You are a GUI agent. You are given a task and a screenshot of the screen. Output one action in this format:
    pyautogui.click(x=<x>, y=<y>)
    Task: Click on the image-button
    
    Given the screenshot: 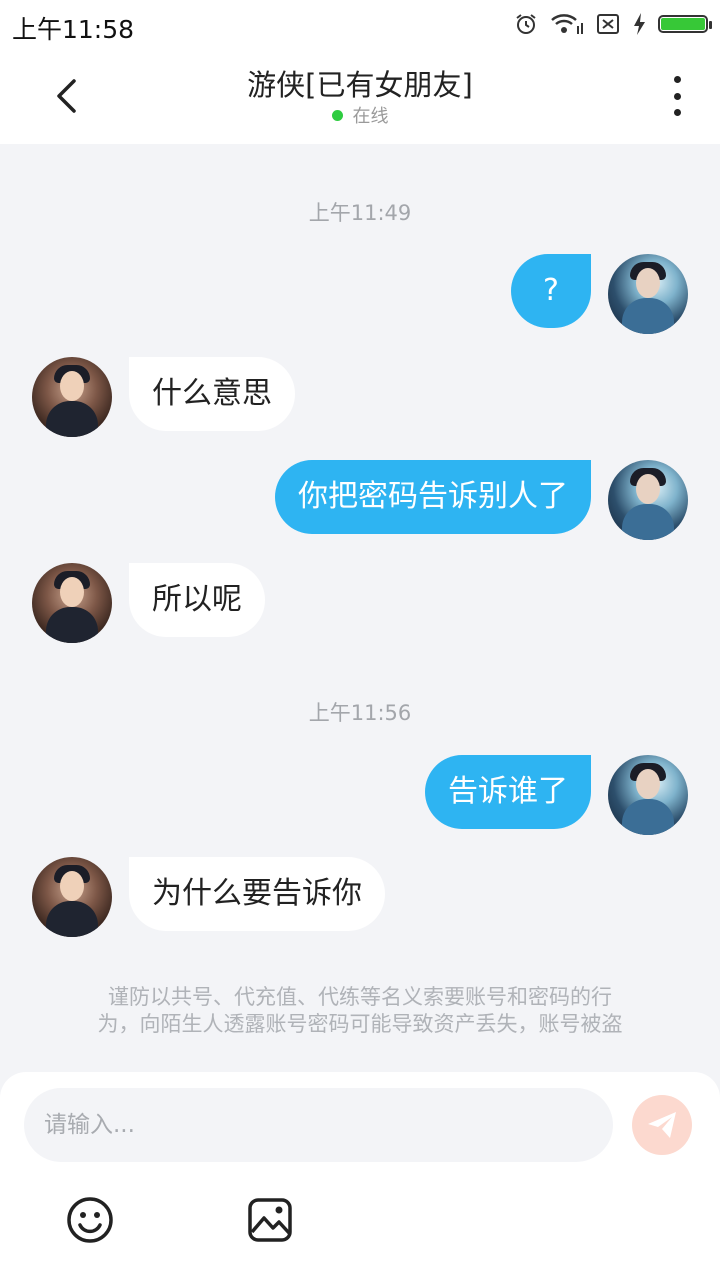 What is the action you would take?
    pyautogui.click(x=270, y=1220)
    